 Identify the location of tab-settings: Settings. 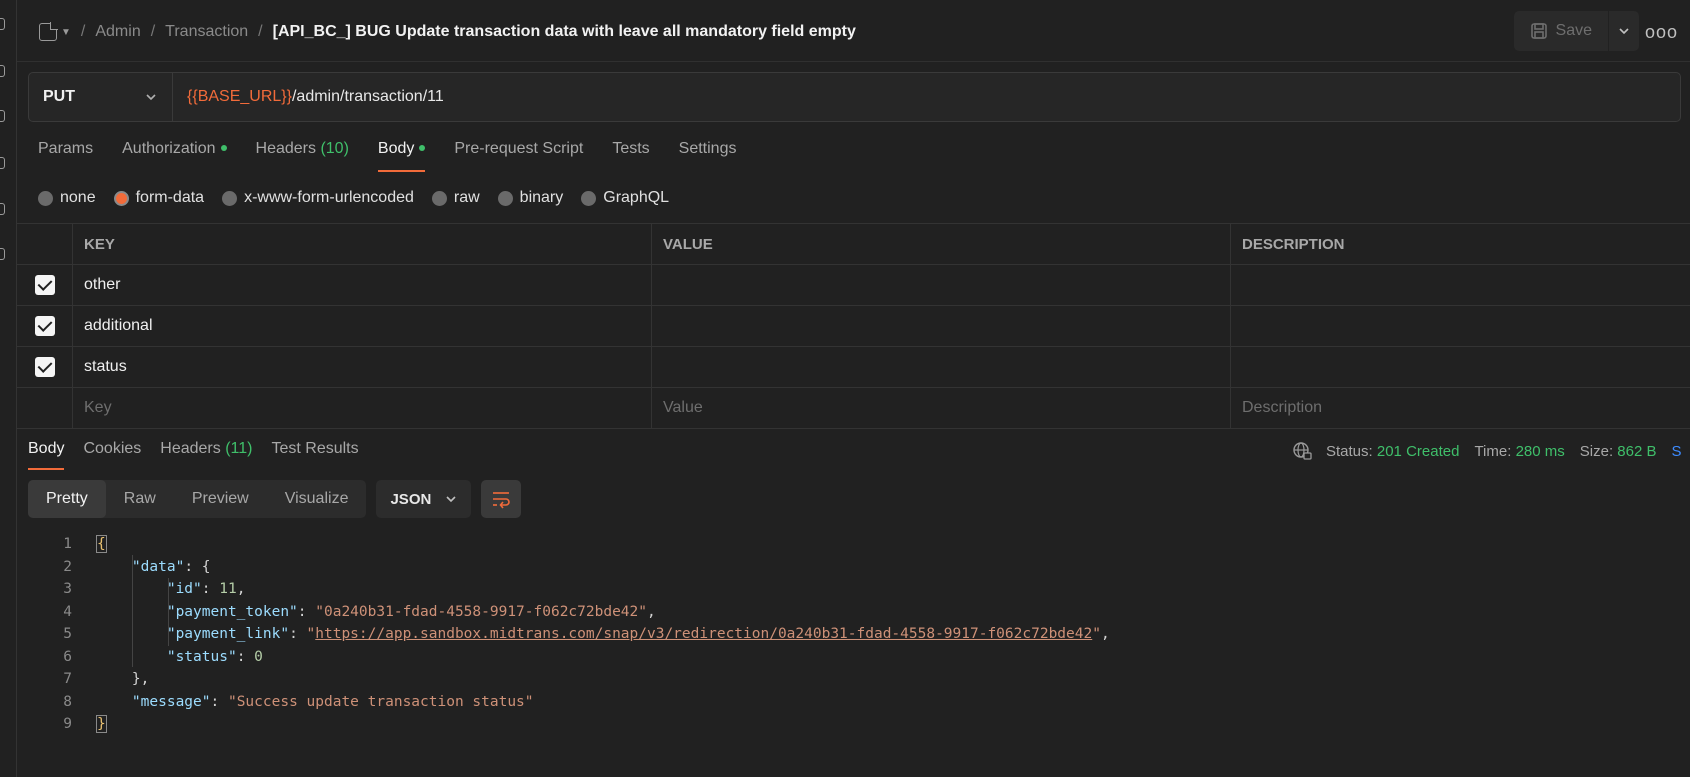
(708, 156).